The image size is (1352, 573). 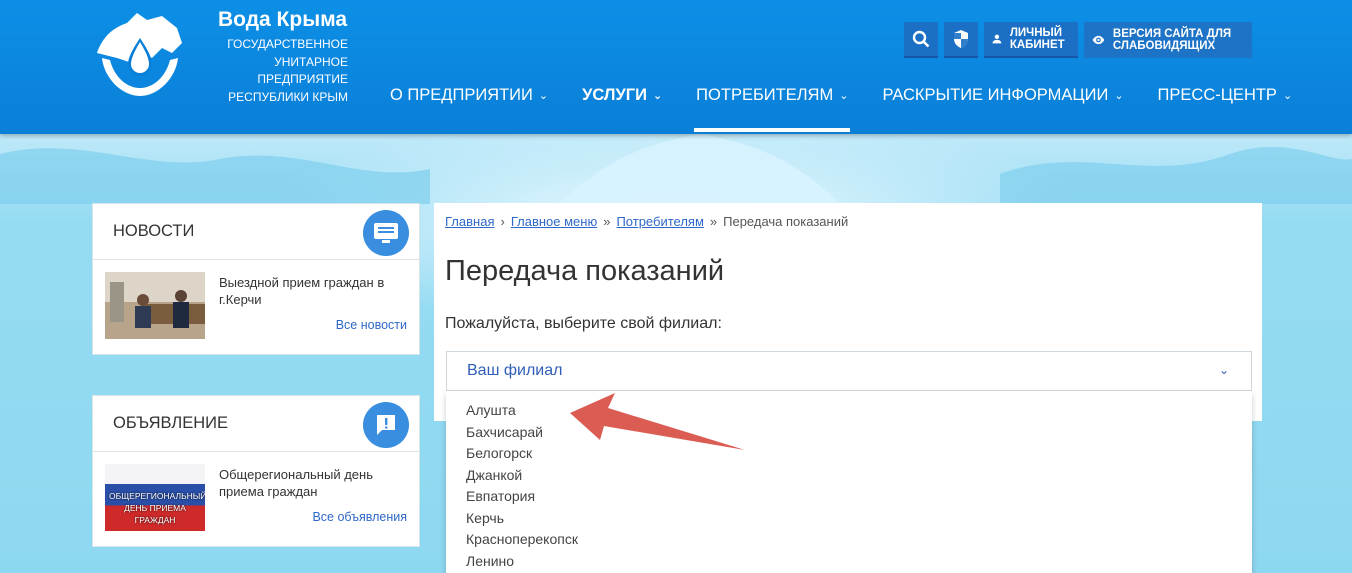 I want to click on branch-select-placeholder: Ваш филиал, so click(x=515, y=370).